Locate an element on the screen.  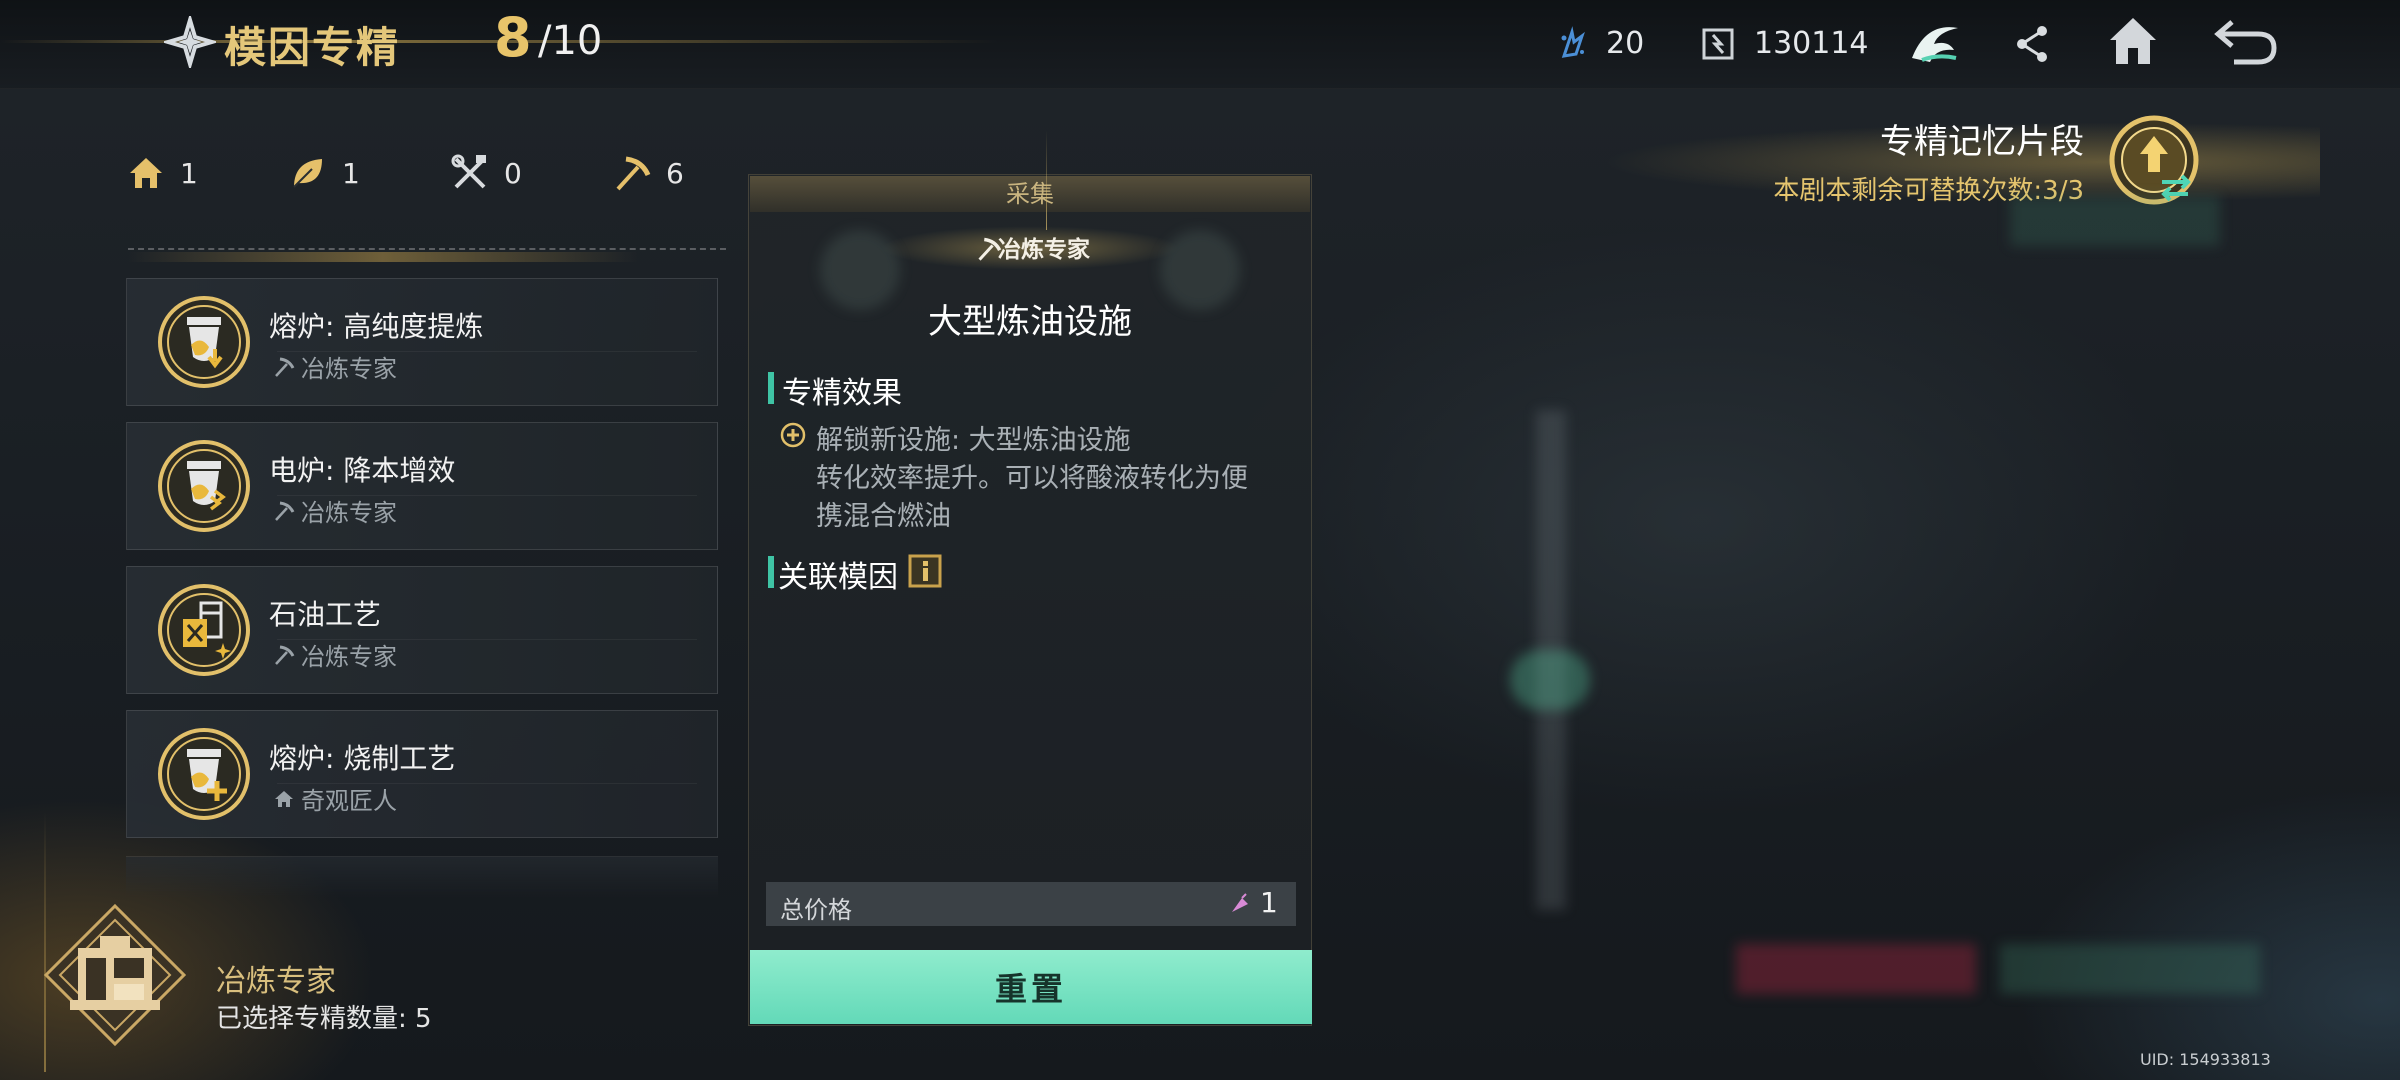
token-count: 130114 is located at coordinates (1811, 43).